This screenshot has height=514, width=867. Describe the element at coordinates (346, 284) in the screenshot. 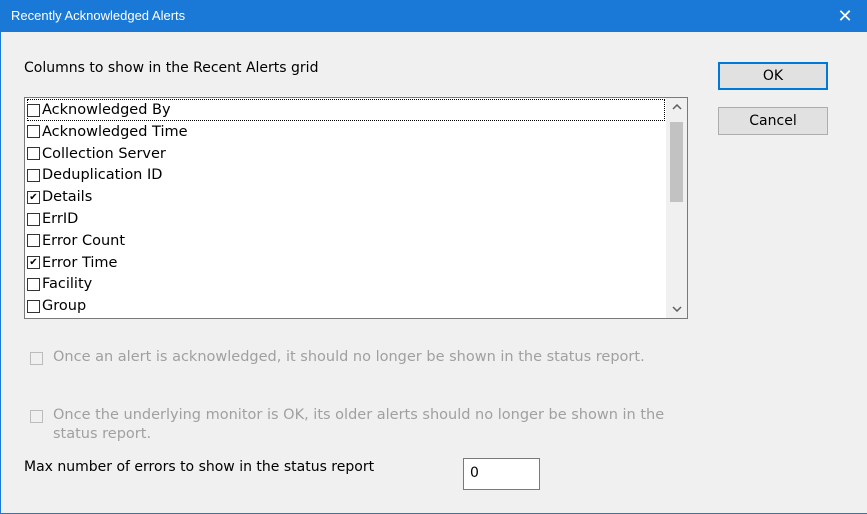

I see `column-option: Facility` at that location.